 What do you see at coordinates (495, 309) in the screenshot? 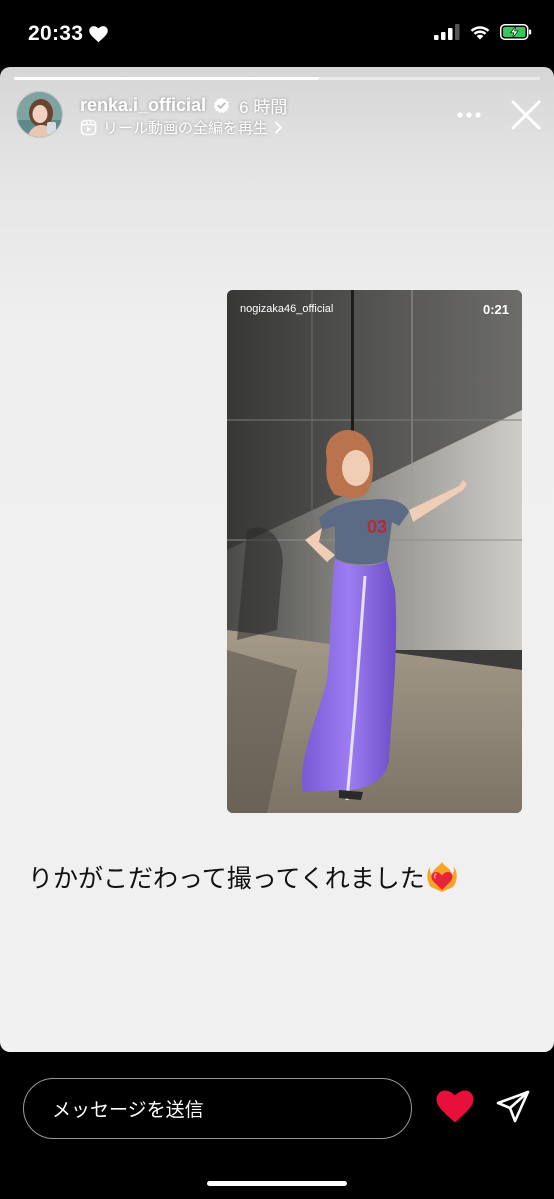
I see `reel-duration: 0:21` at bounding box center [495, 309].